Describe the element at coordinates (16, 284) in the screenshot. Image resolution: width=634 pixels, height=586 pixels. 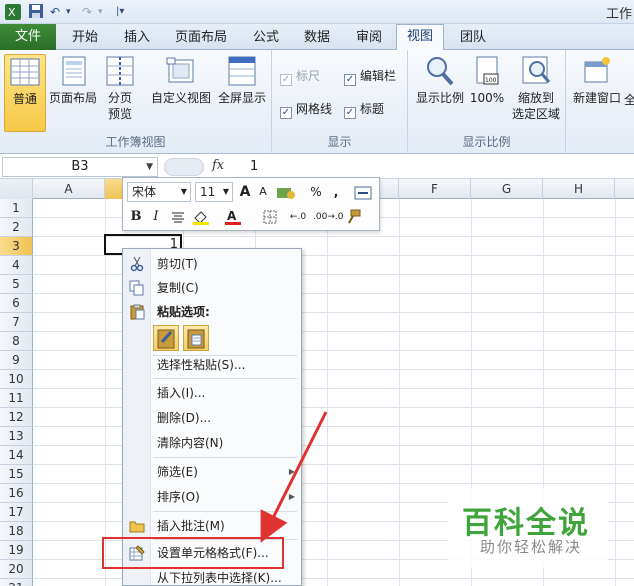
I see `row-header-5: 5` at that location.